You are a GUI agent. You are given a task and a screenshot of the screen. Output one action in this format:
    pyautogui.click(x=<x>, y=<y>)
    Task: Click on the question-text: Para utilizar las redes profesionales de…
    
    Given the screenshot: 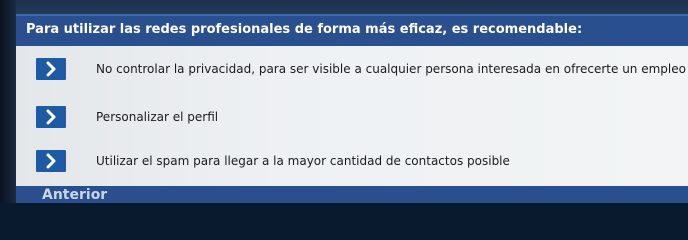 What is the action you would take?
    pyautogui.click(x=304, y=29)
    